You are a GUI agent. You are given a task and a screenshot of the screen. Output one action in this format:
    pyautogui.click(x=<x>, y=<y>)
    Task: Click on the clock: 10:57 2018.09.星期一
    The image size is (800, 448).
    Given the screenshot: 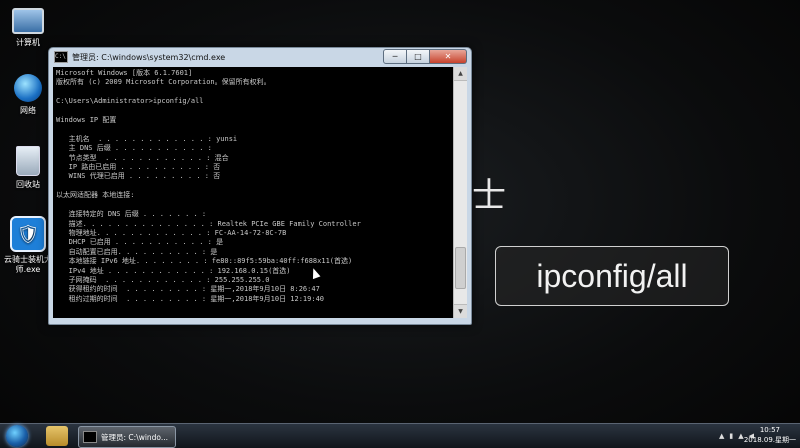 What is the action you would take?
    pyautogui.click(x=770, y=435)
    